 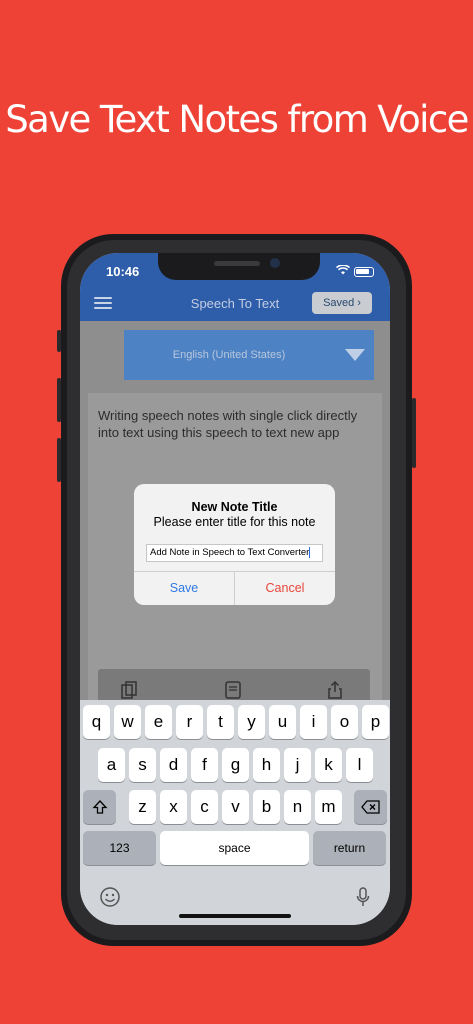 I want to click on text-cursor, so click(x=310, y=552).